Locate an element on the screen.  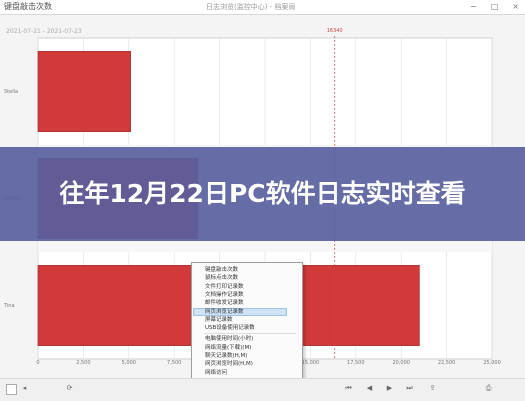
menu-item: 网络流量(下载)(M) is located at coordinates (251, 348).